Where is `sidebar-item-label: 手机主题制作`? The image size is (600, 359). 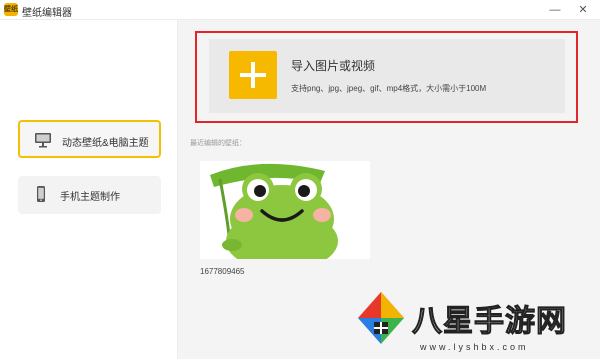 sidebar-item-label: 手机主题制作 is located at coordinates (90, 197).